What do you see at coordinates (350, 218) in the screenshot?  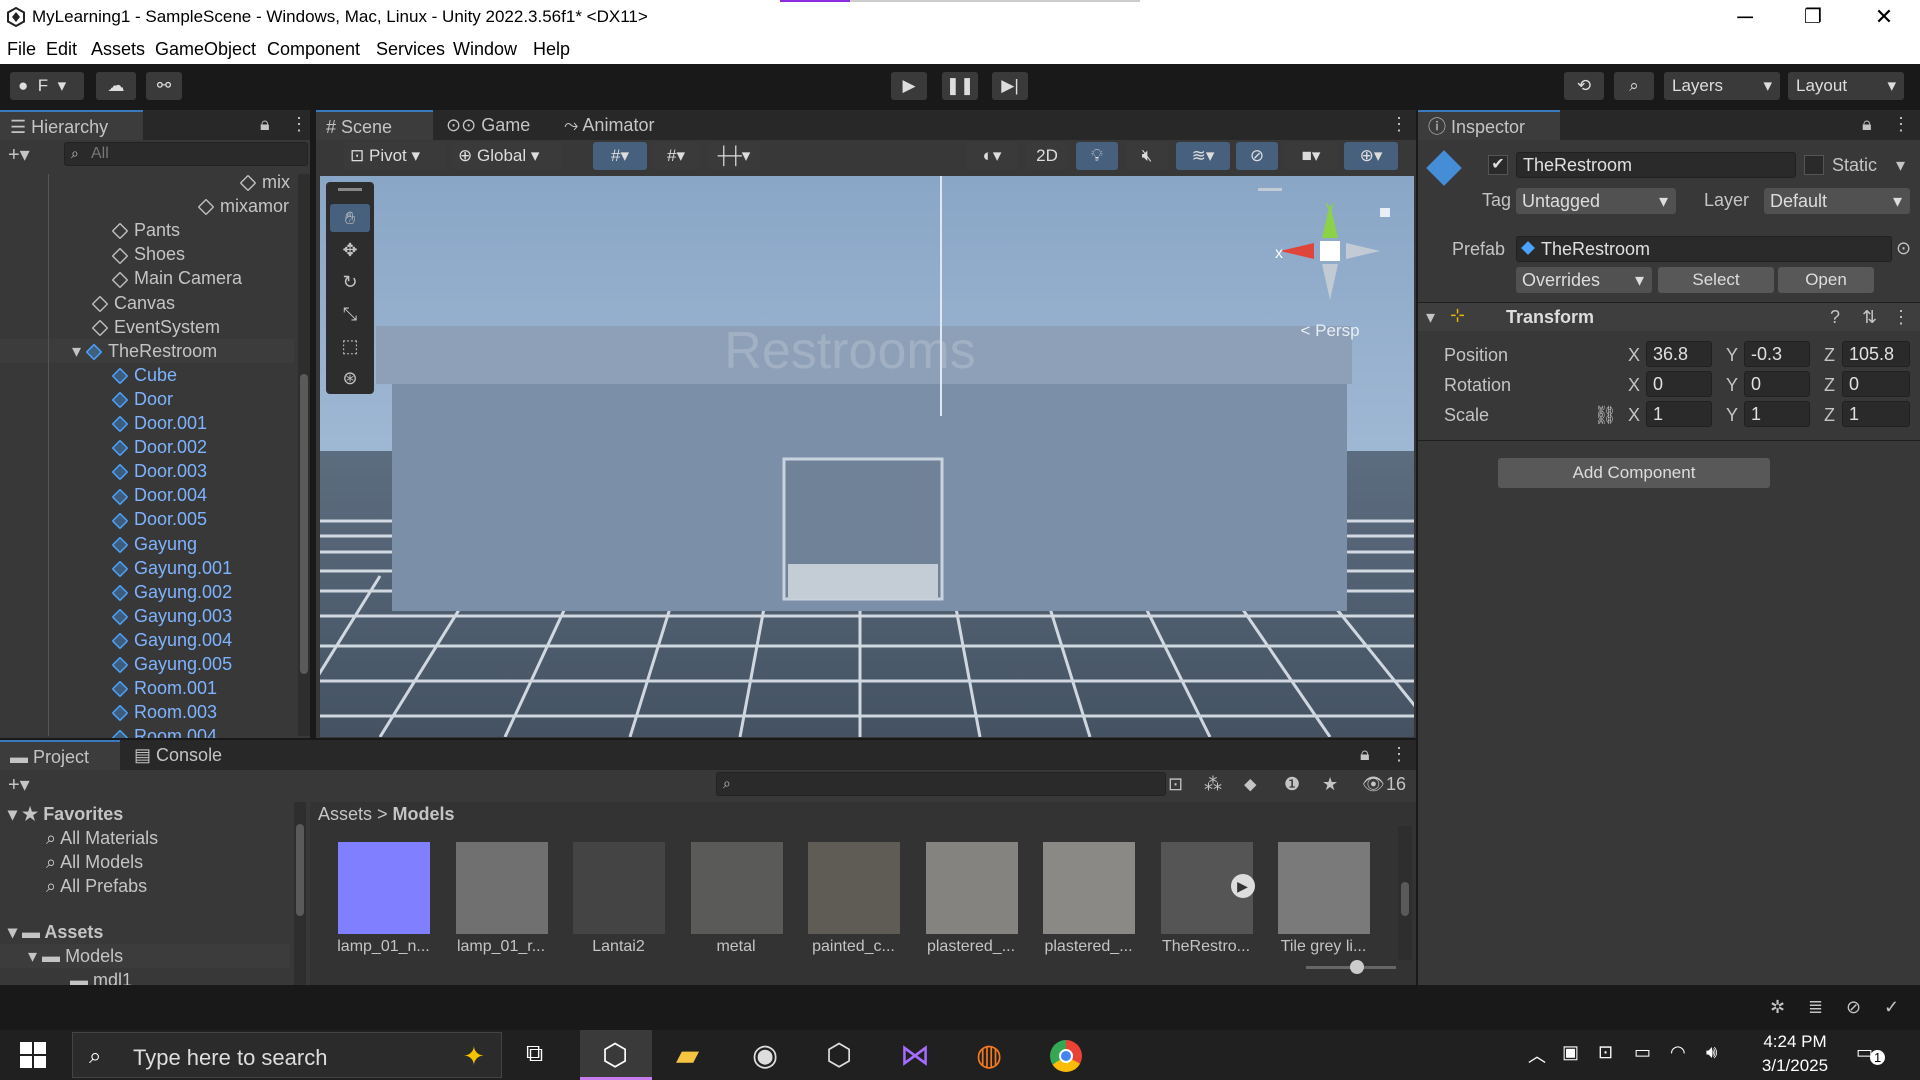 I see `hand-tool: ✋︎` at bounding box center [350, 218].